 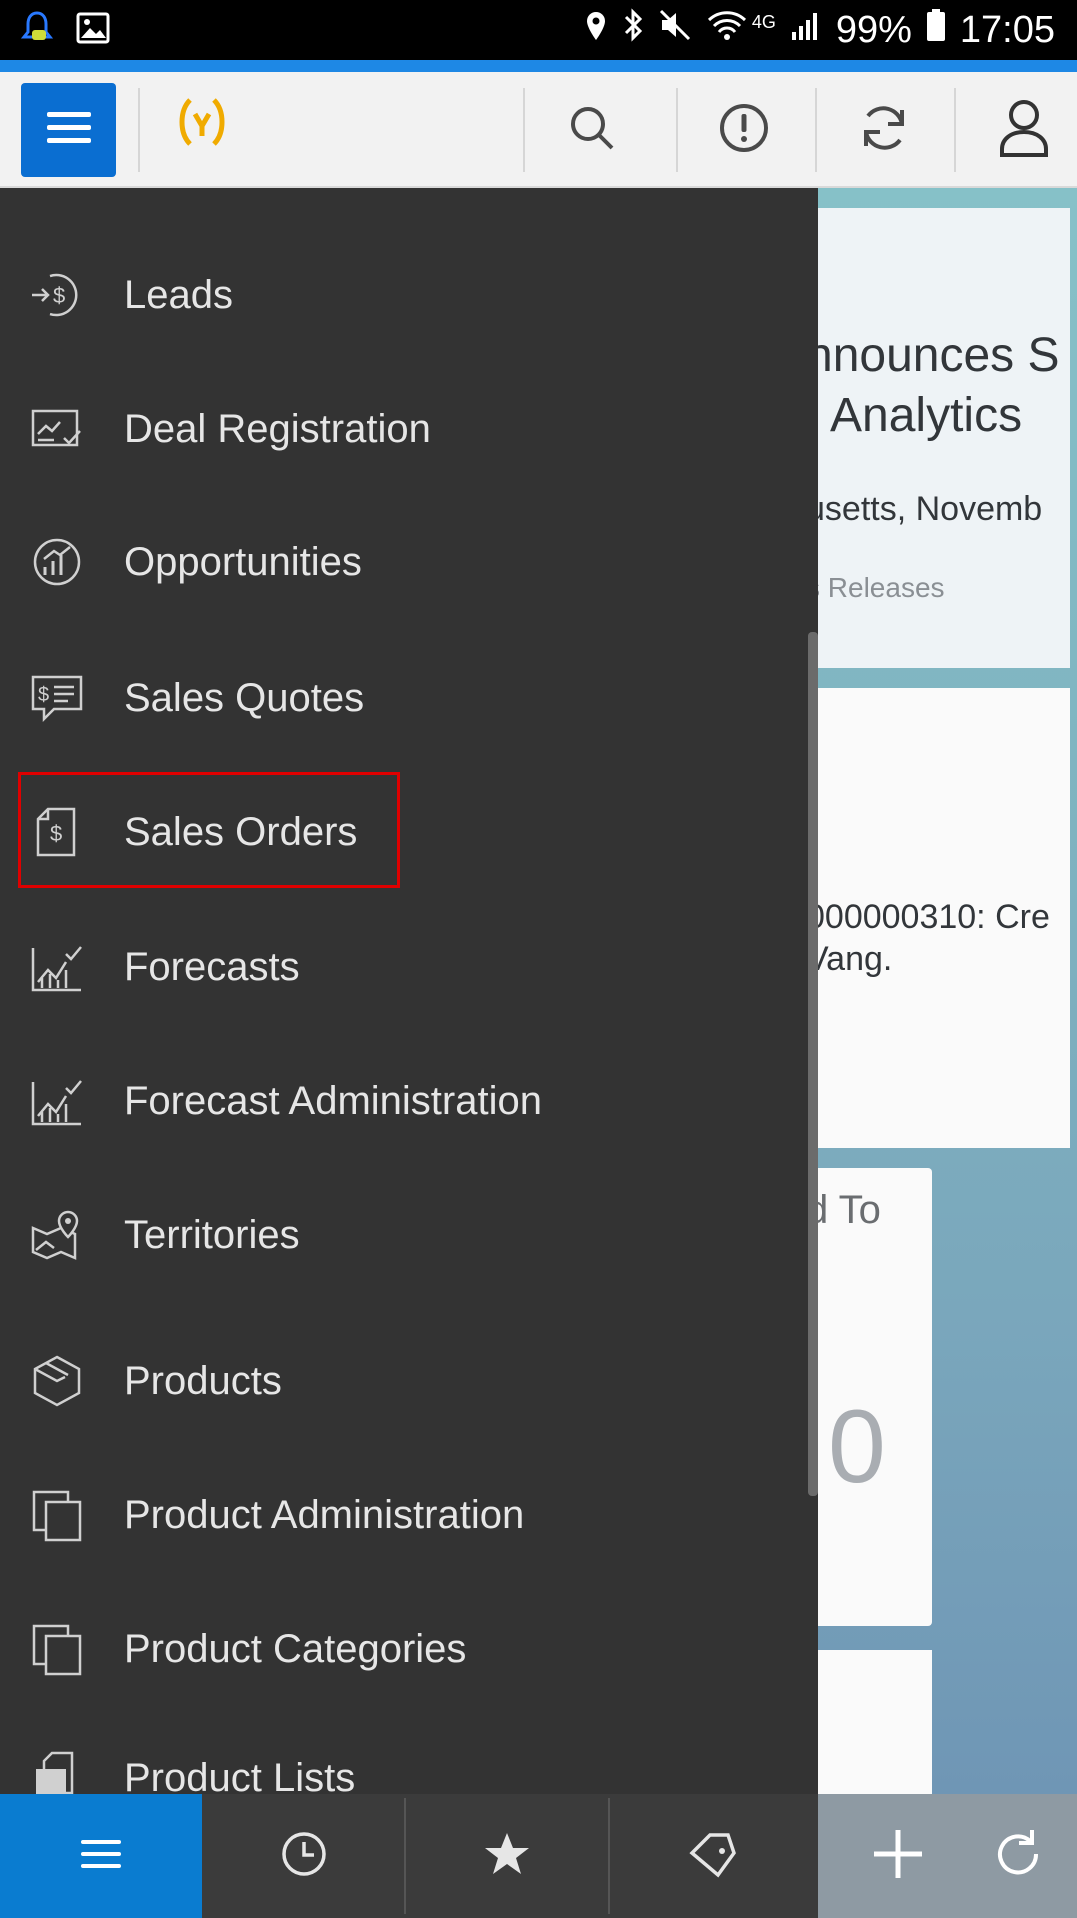 I want to click on user-icon, so click(x=1024, y=130).